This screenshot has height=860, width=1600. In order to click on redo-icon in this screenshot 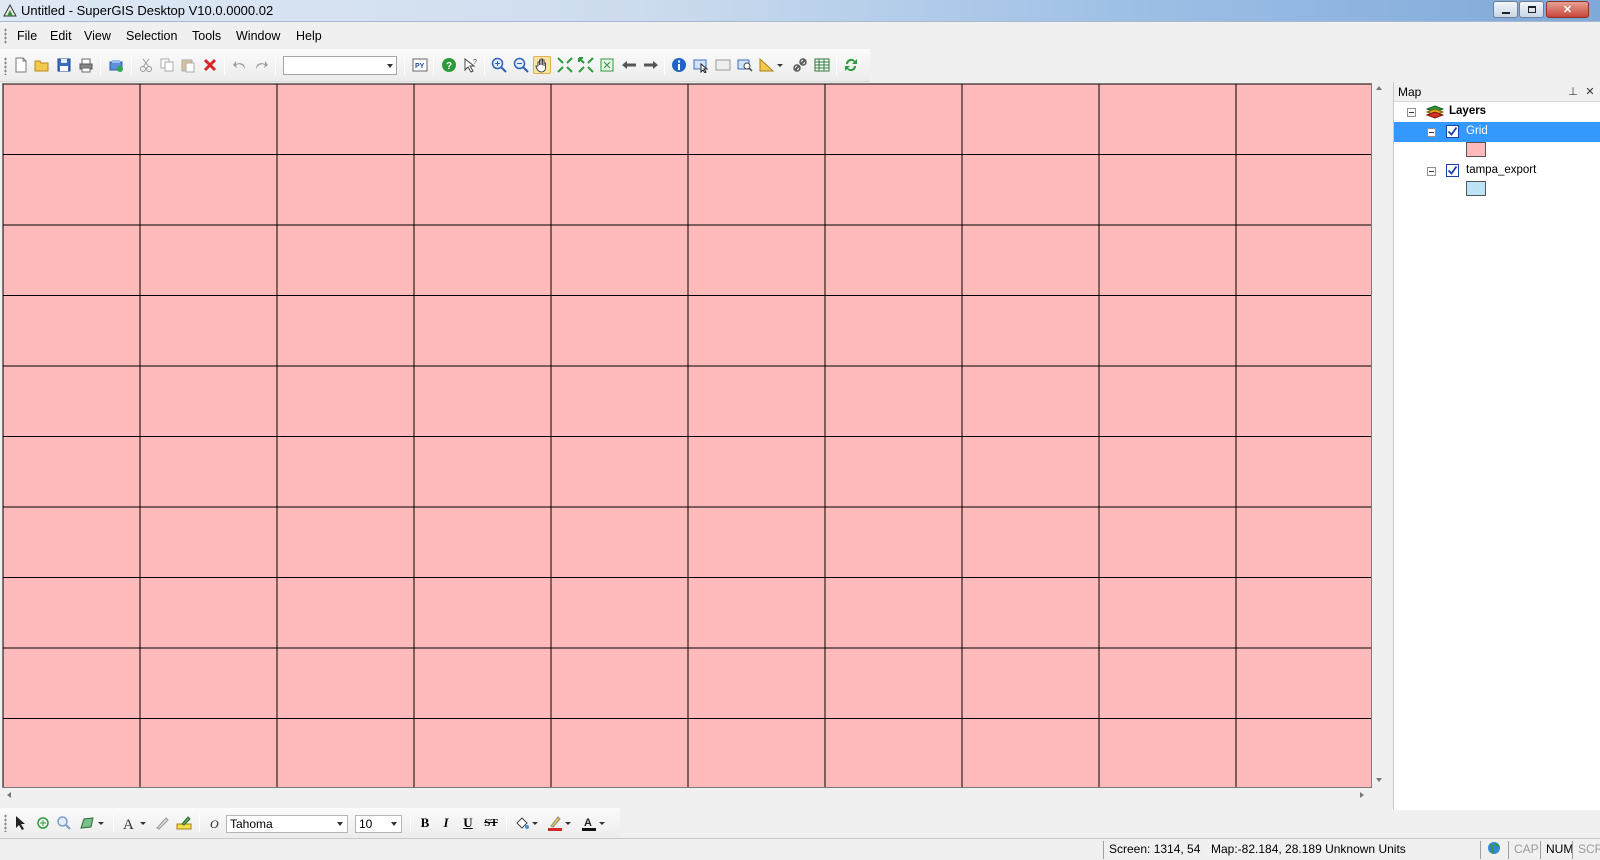, I will do `click(261, 65)`.